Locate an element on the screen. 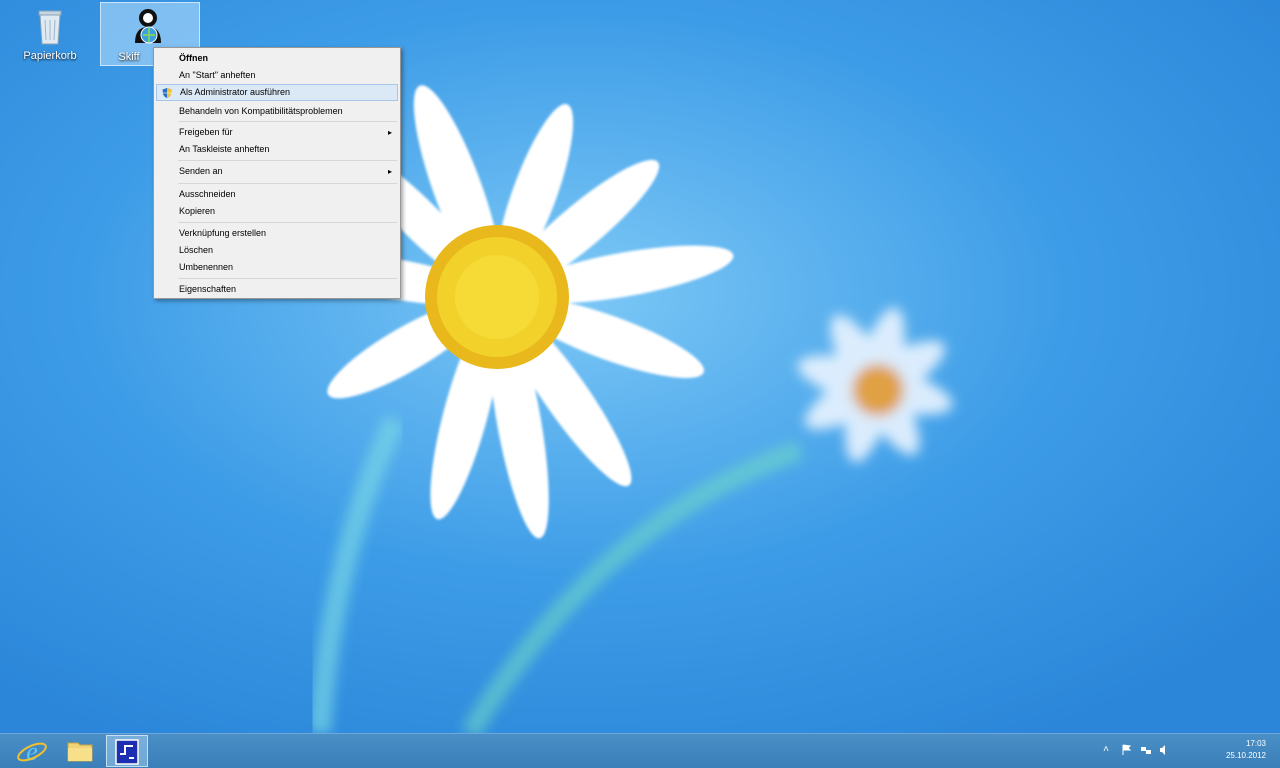  menu-item-delete: Löschen is located at coordinates (277, 250).